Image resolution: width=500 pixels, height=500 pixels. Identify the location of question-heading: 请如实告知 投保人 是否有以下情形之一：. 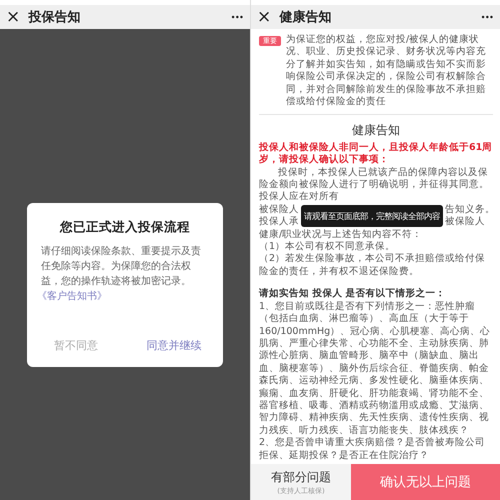
(353, 294).